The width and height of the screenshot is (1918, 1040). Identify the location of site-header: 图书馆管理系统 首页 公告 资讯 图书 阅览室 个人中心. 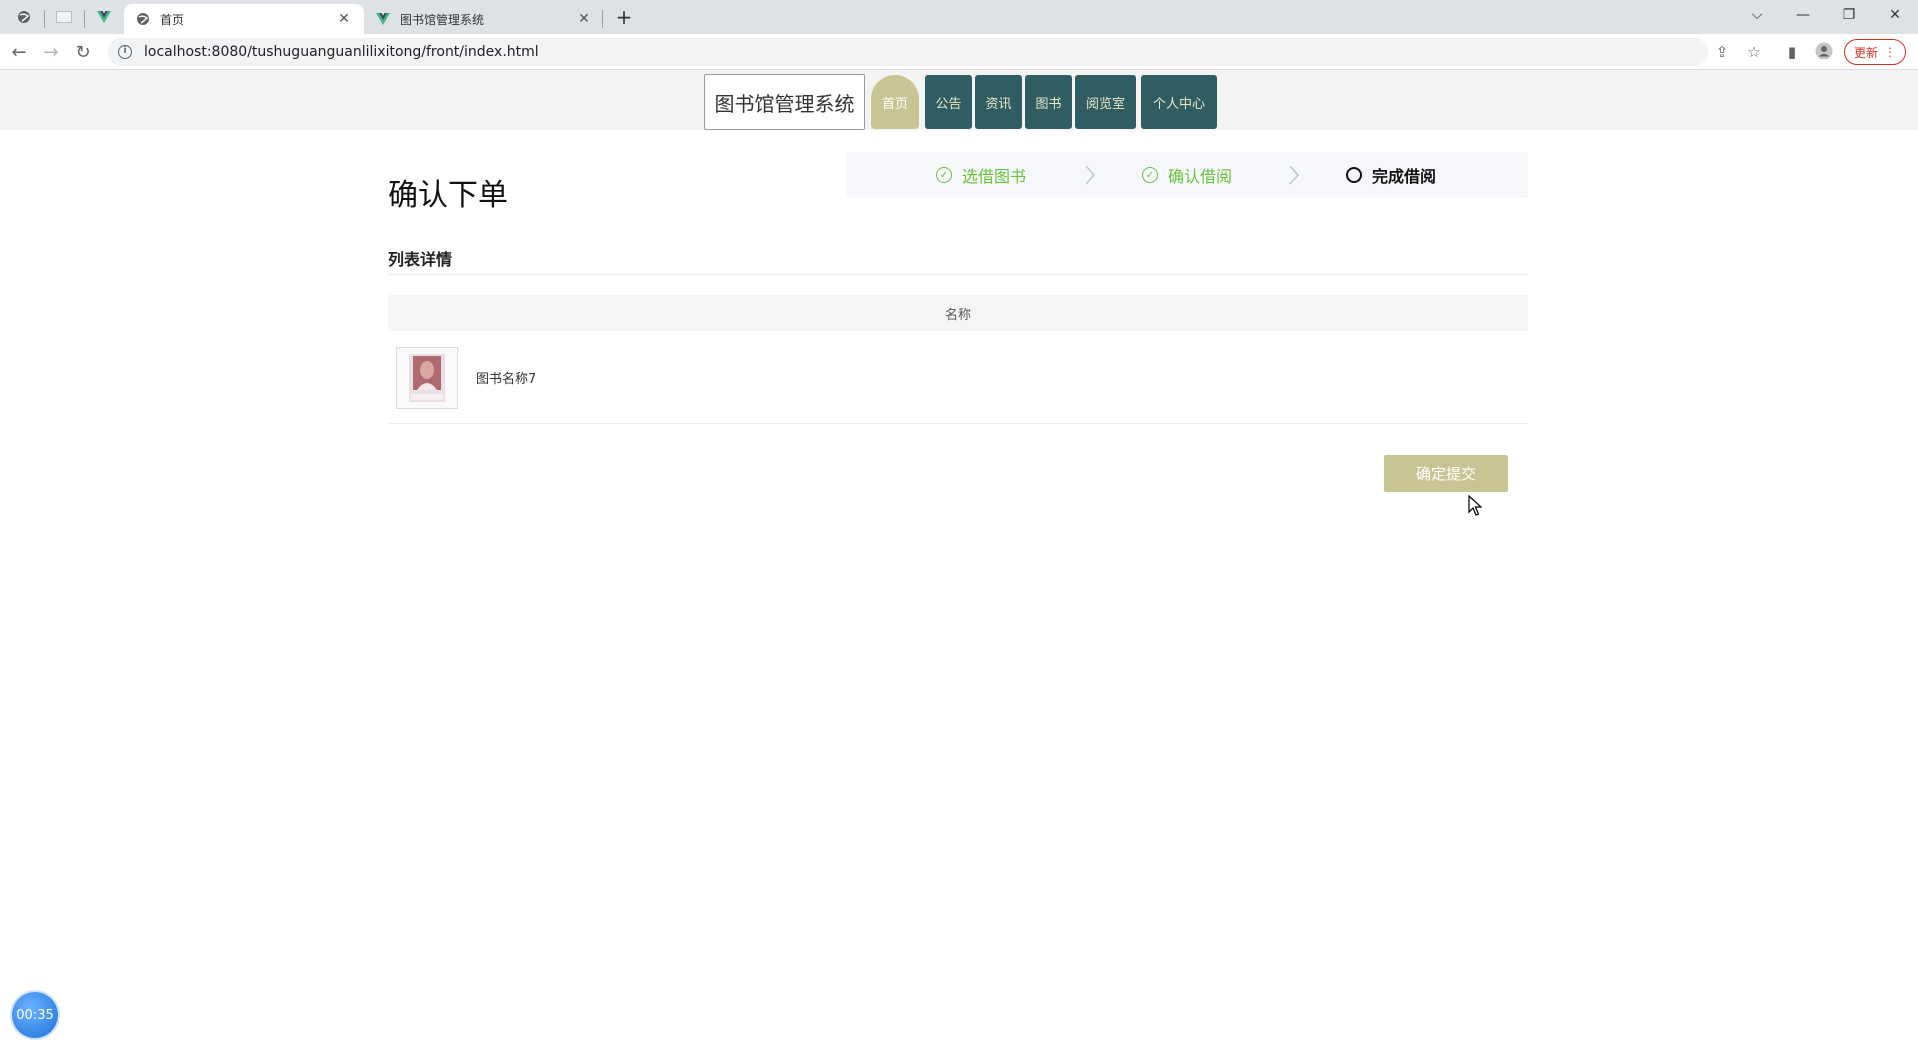
(959, 100).